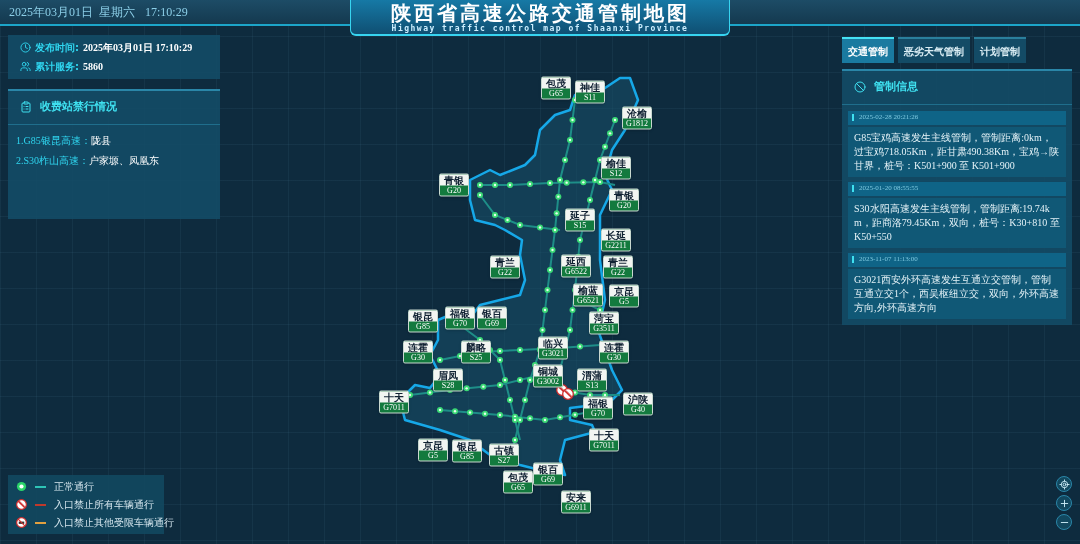 Image resolution: width=1080 pixels, height=544 pixels. I want to click on zoom-in-button, so click(1064, 503).